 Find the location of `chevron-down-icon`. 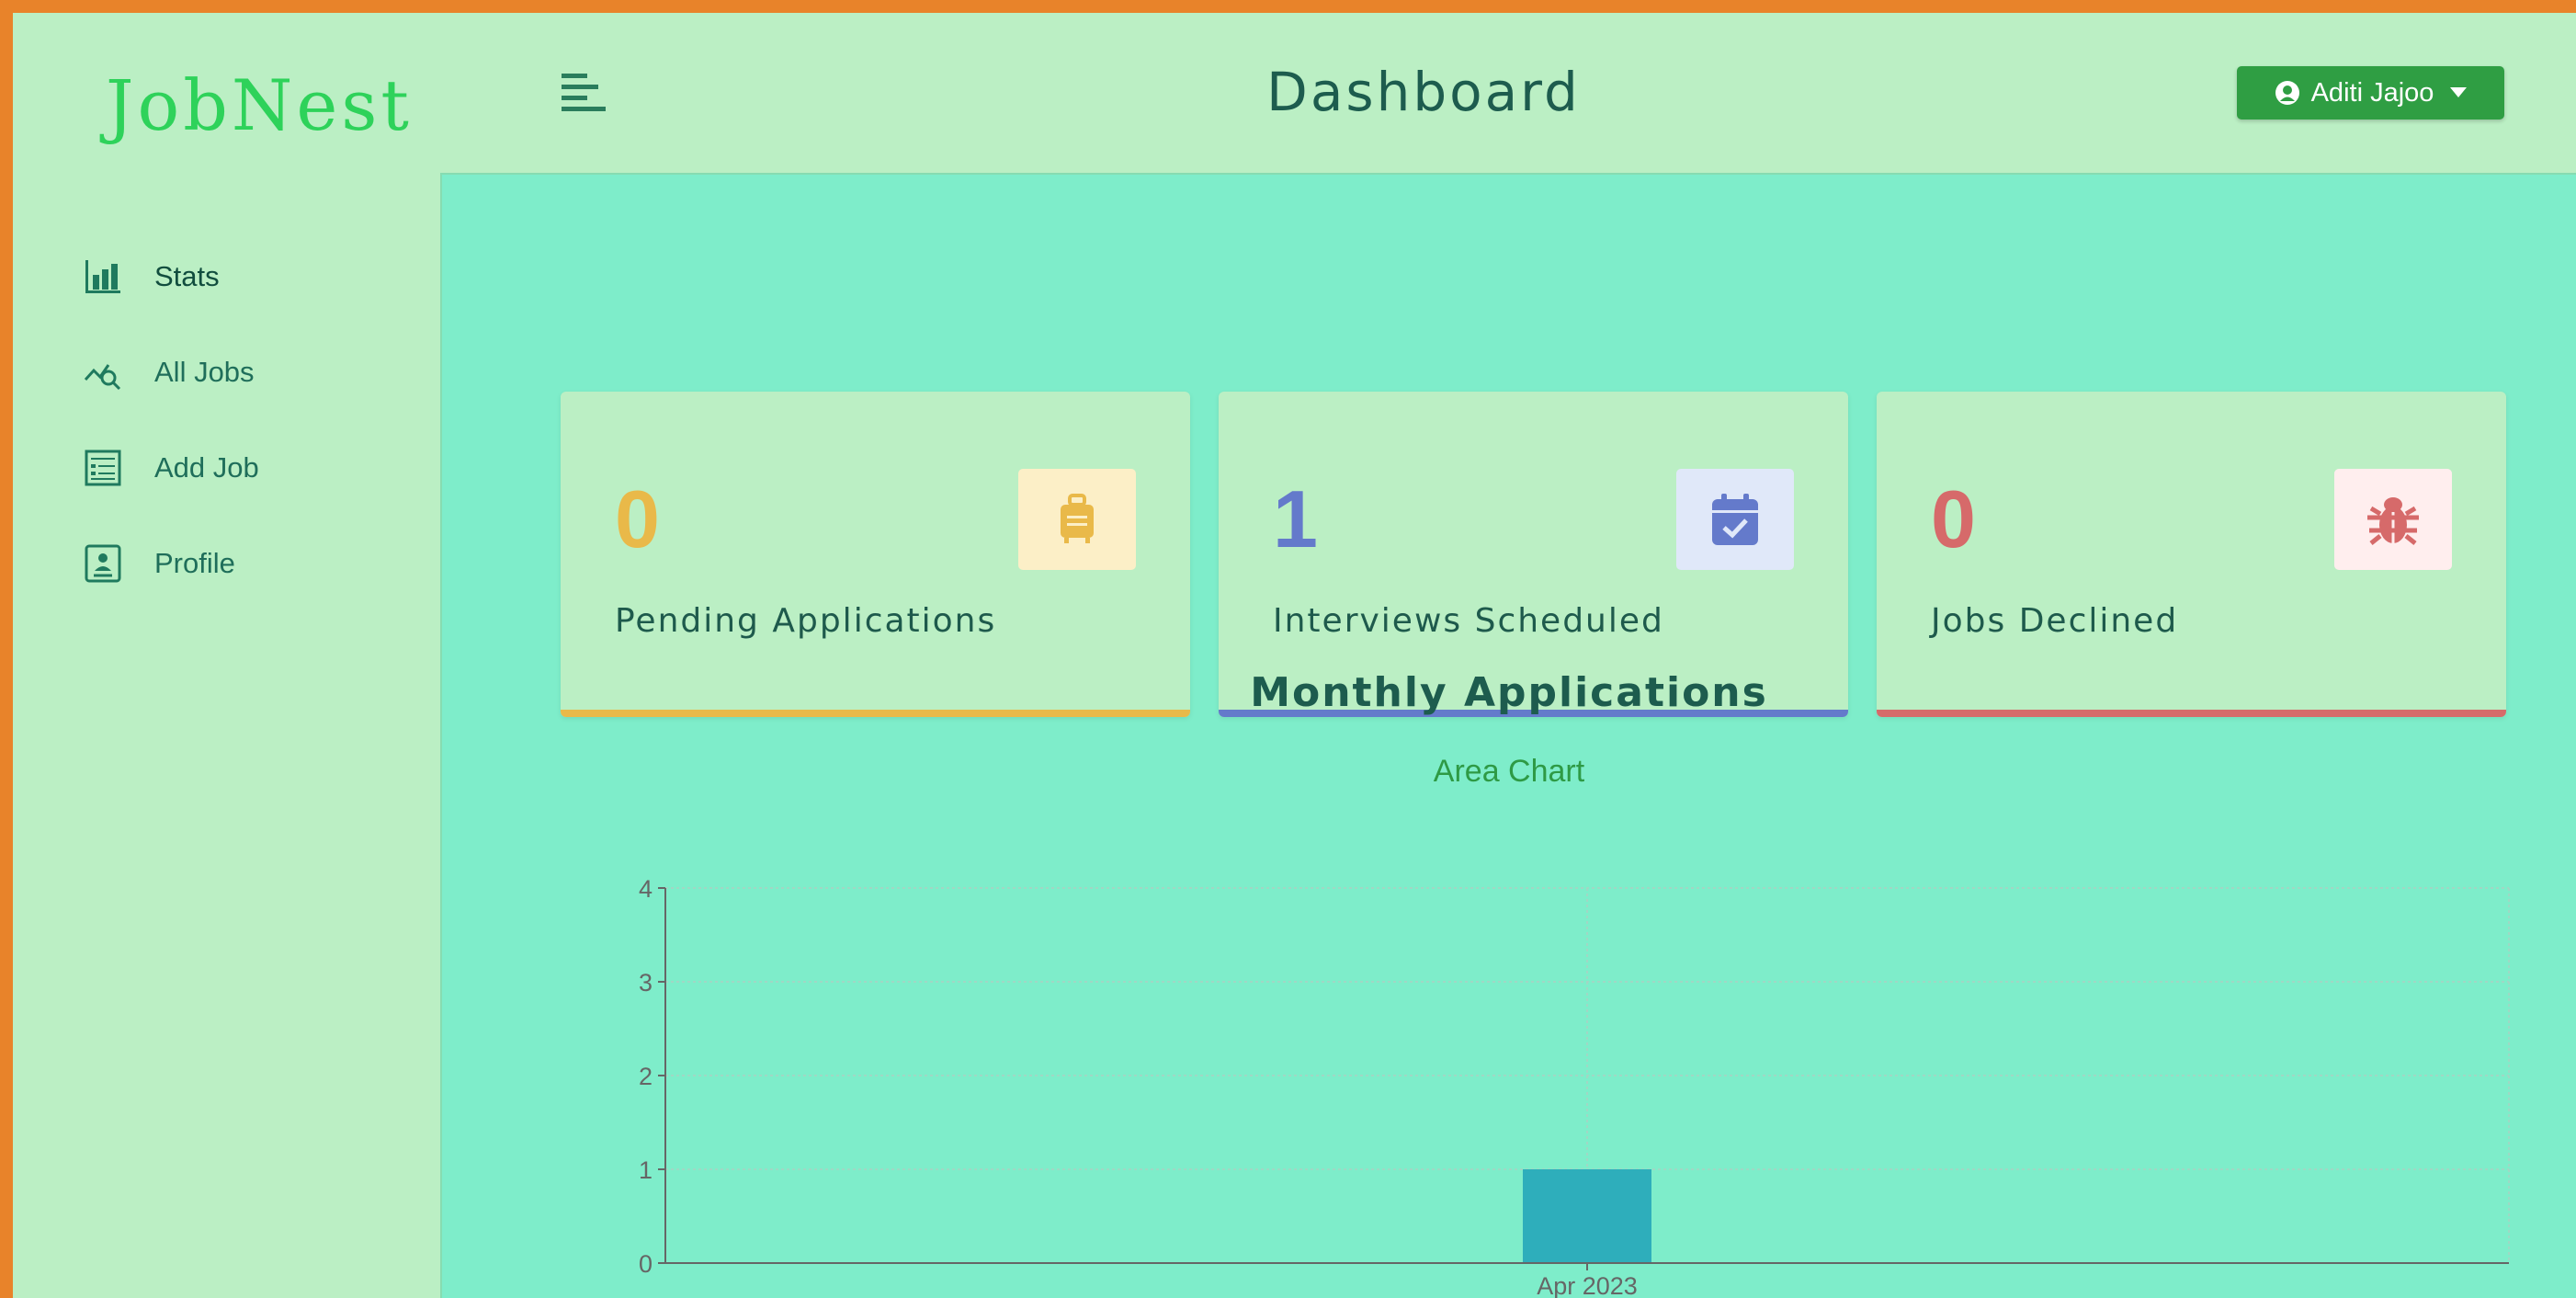

chevron-down-icon is located at coordinates (2459, 92).